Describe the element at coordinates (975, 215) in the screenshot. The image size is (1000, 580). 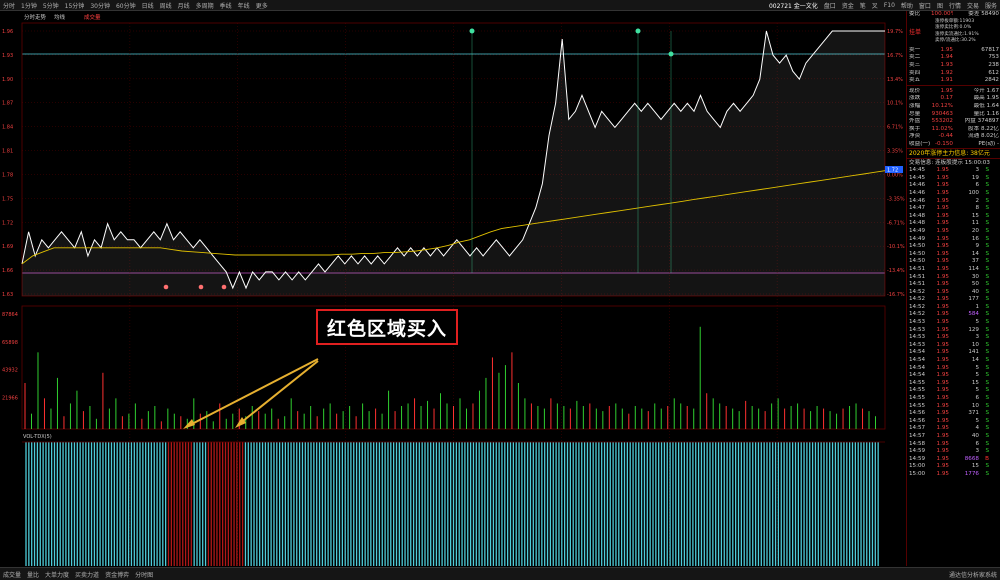
I see `tick-row-6-cell-2: 15` at that location.